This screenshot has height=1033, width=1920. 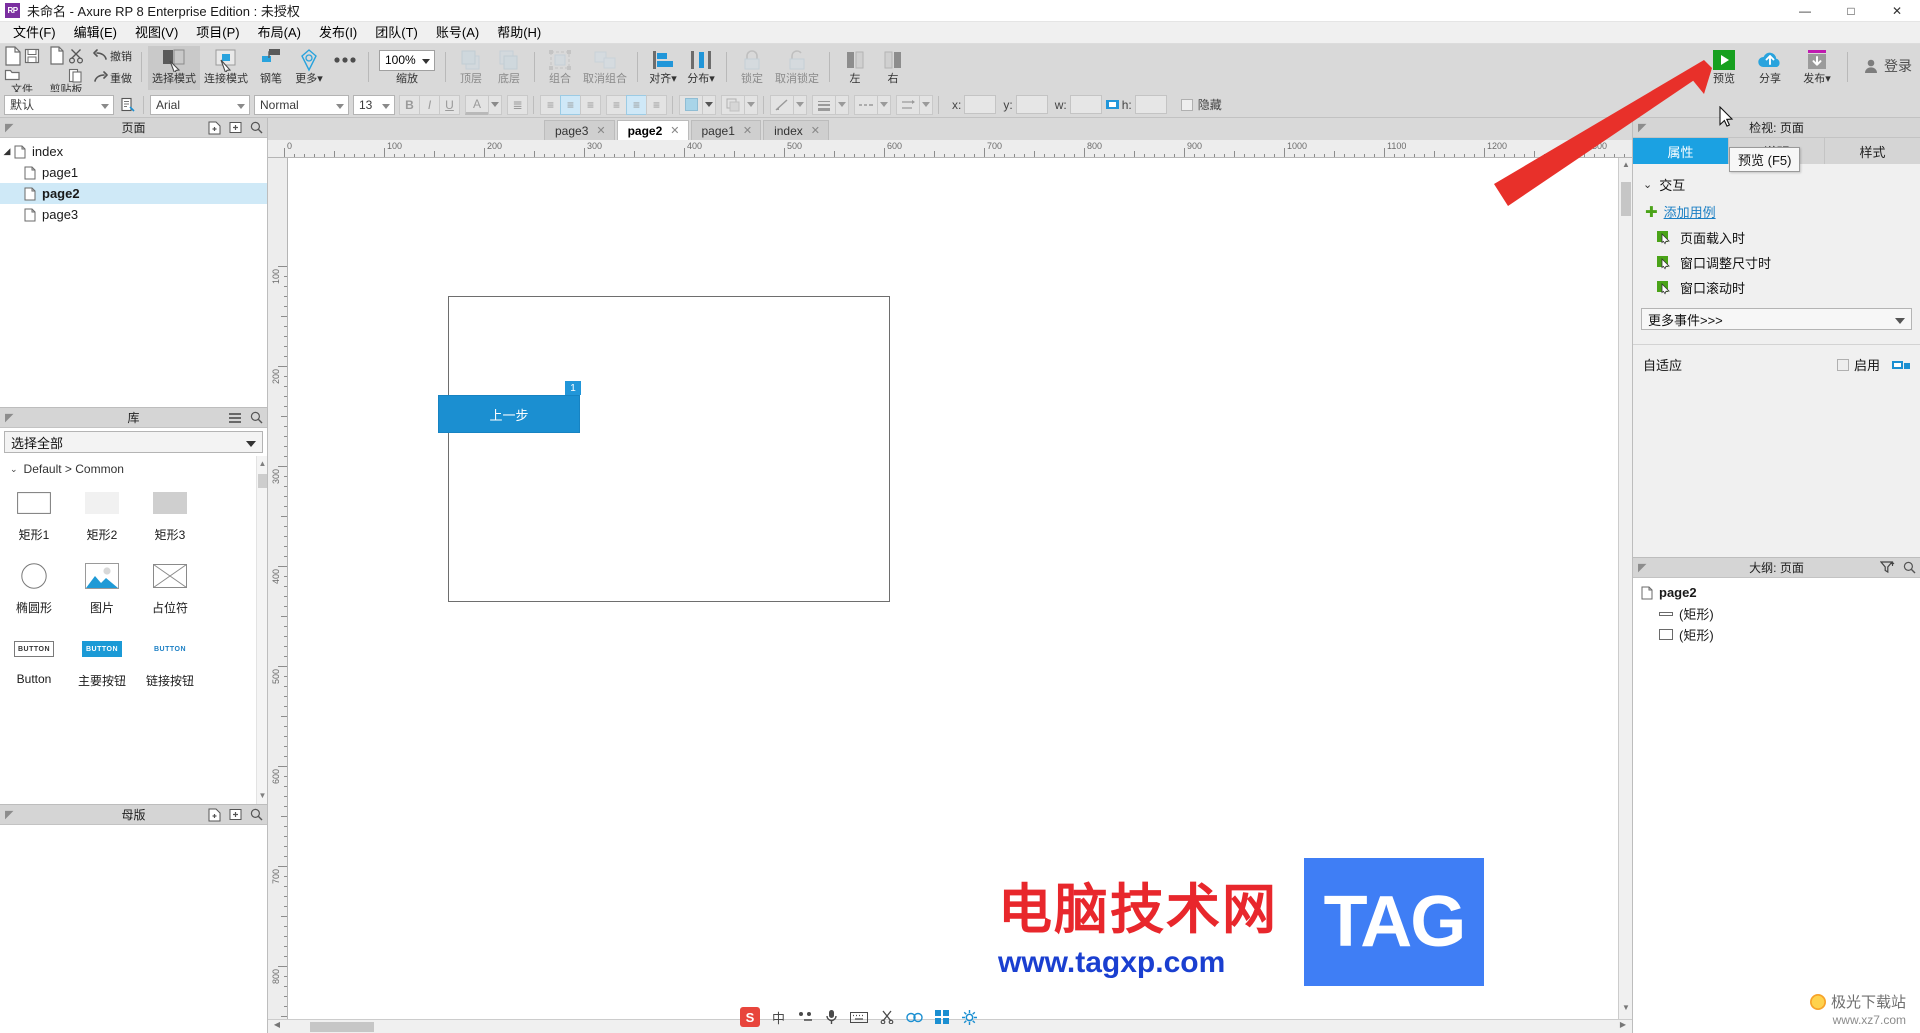 I want to click on tab-style: 样式, so click(x=1872, y=151).